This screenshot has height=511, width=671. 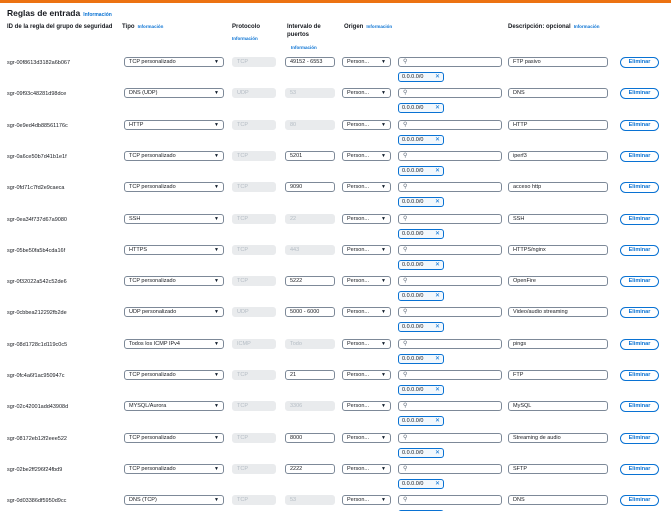 What do you see at coordinates (310, 312) in the screenshot?
I see `port-range-input: 5000 - 6000` at bounding box center [310, 312].